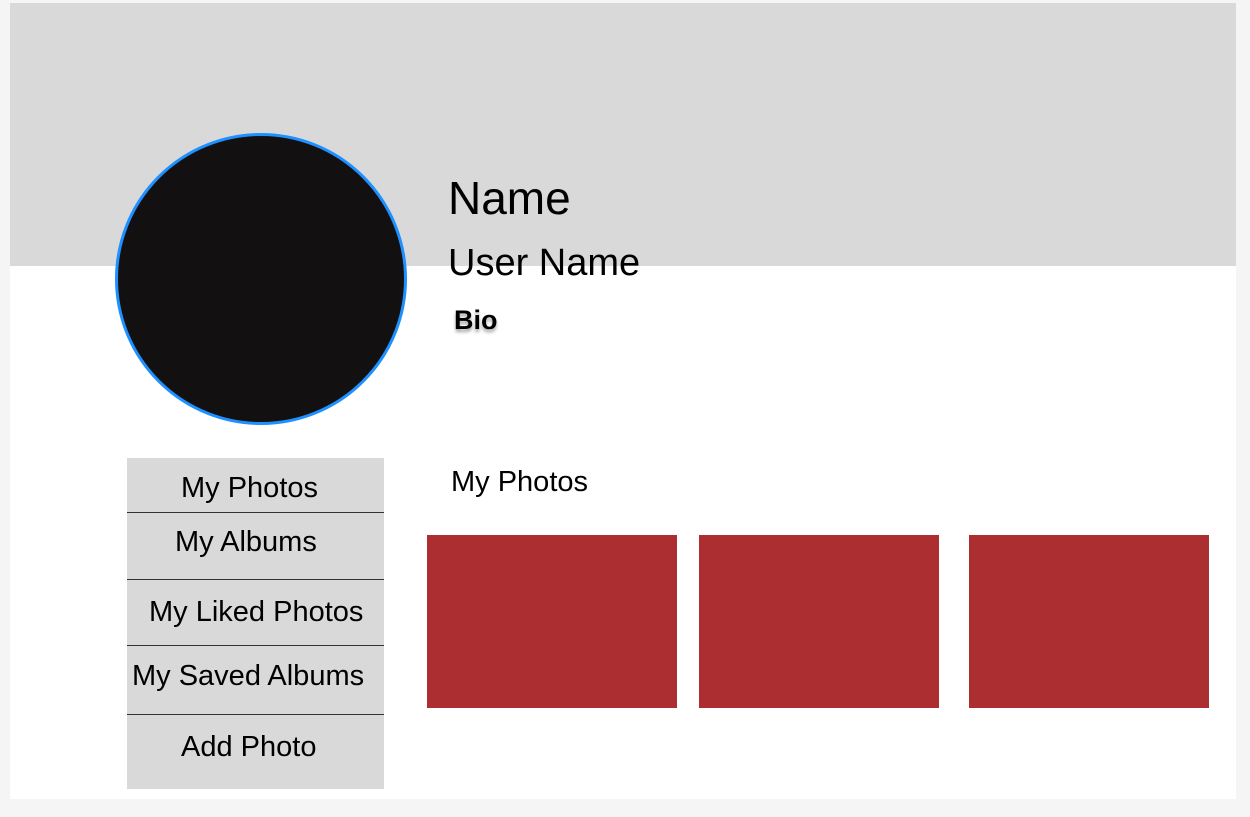  Describe the element at coordinates (509, 198) in the screenshot. I see `profile-name: Name` at that location.